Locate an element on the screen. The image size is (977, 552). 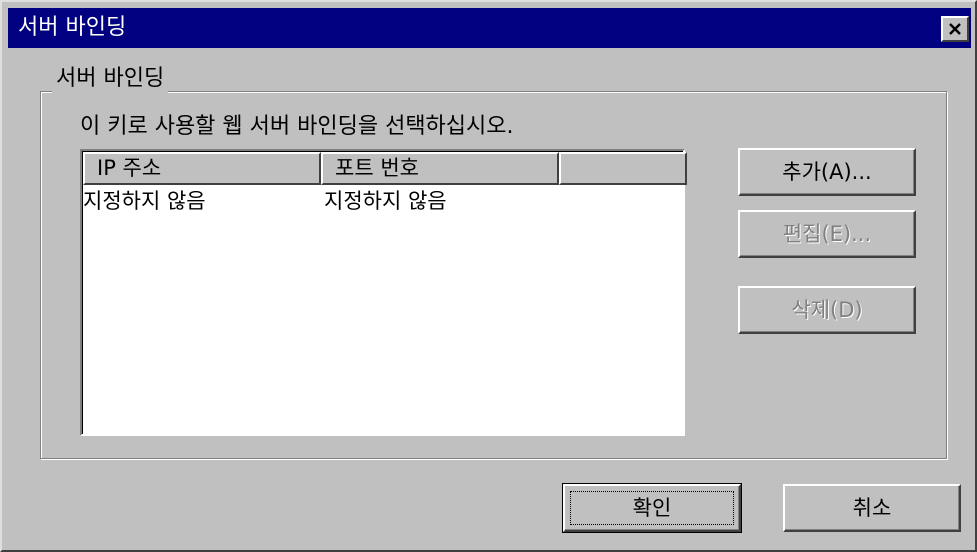
title-bar: 서버 바인딩 is located at coordinates (489, 28).